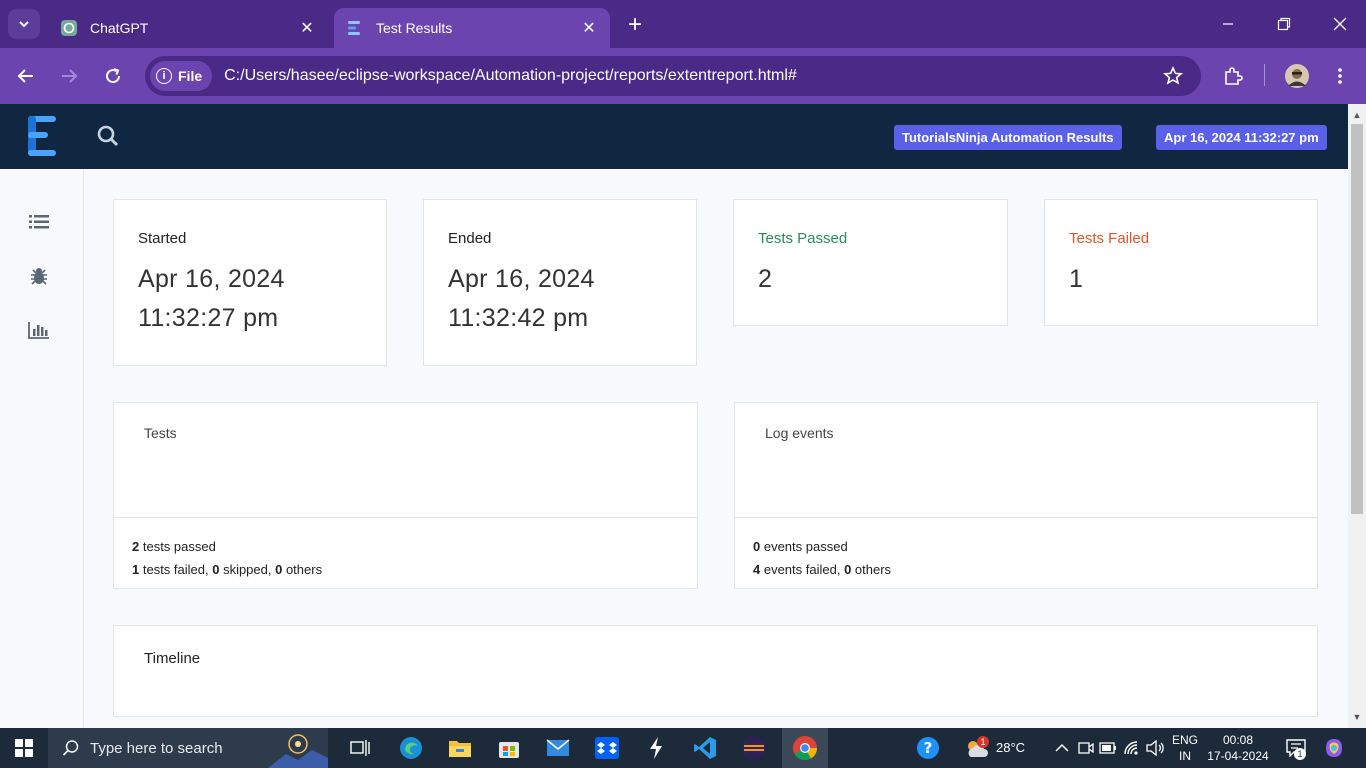  Describe the element at coordinates (1185, 756) in the screenshot. I see `region-code: IN` at that location.